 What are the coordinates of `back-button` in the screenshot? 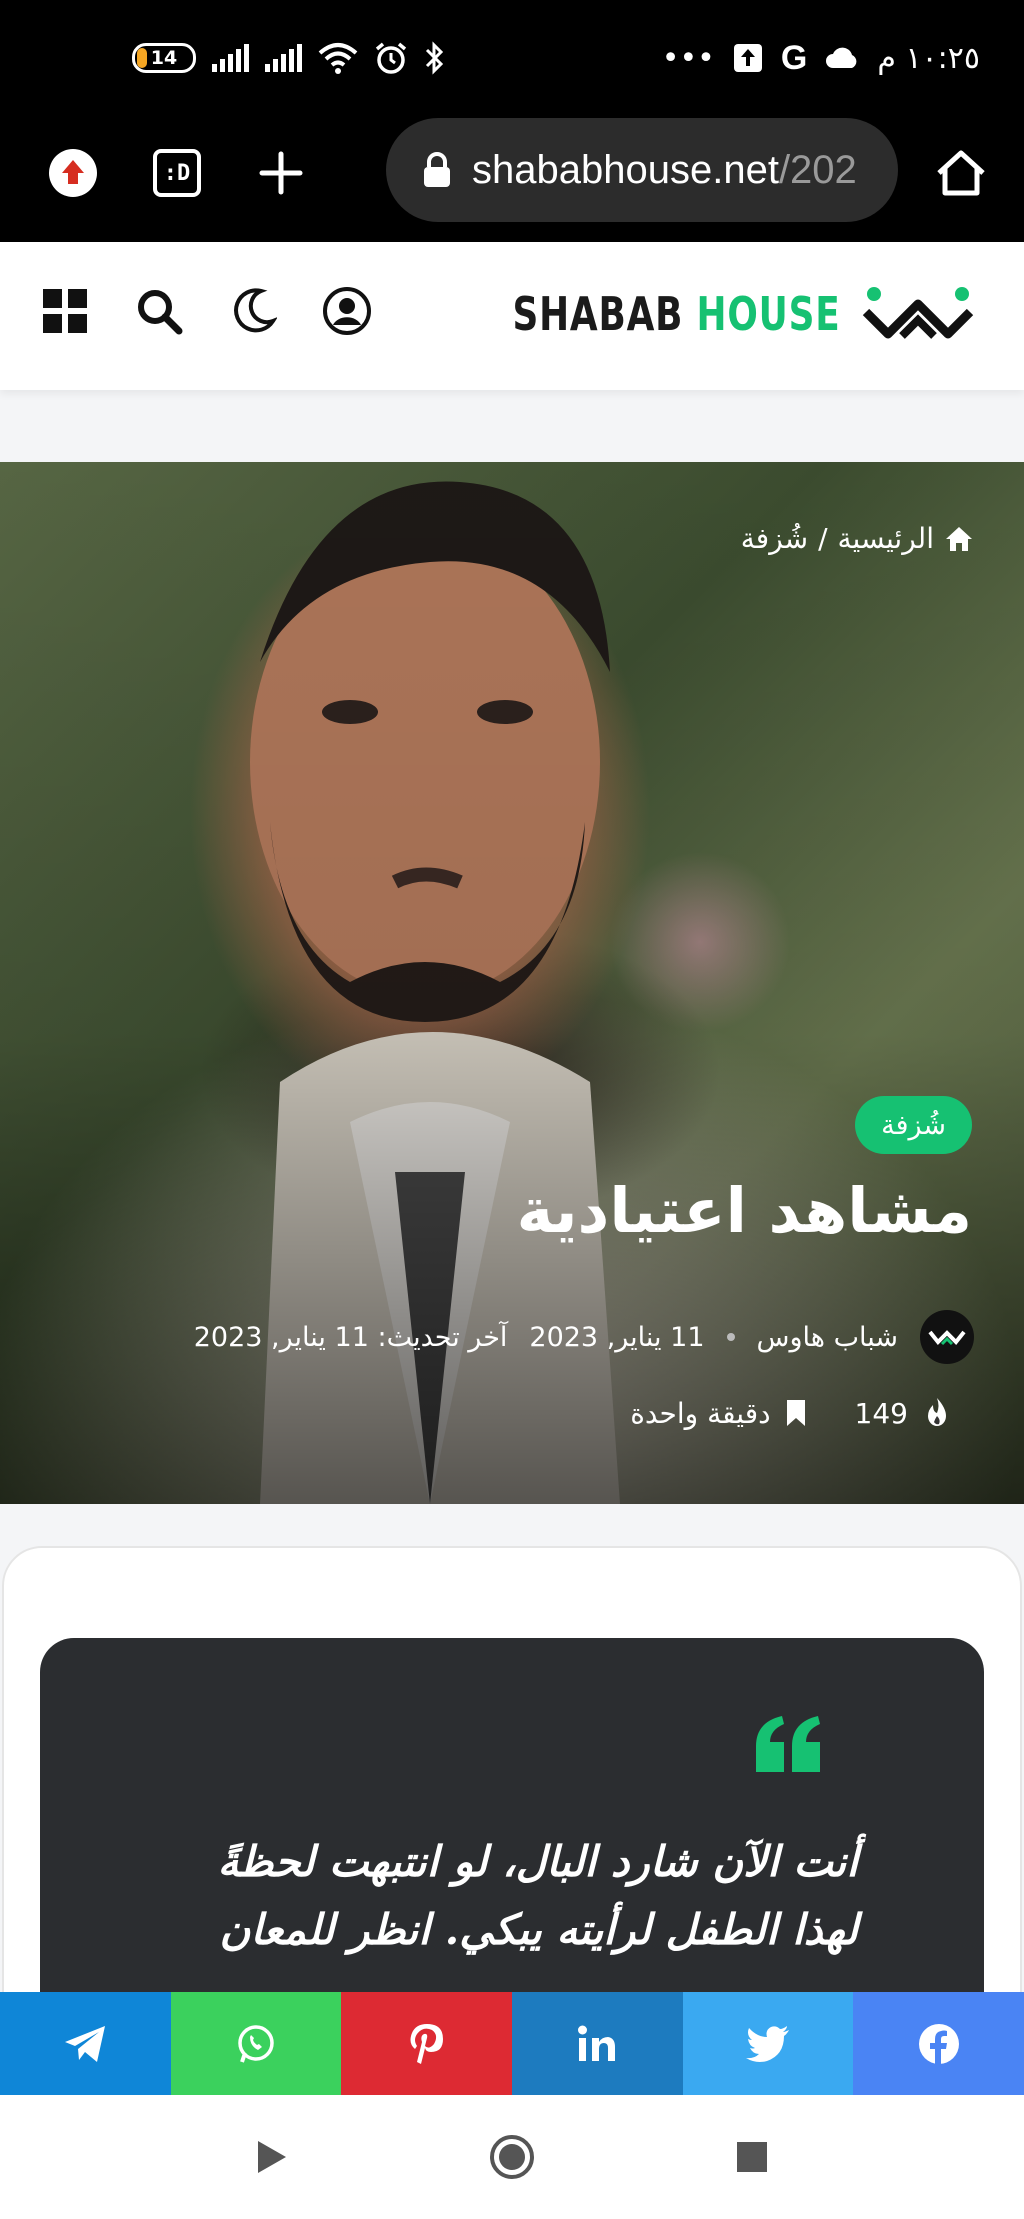 It's located at (272, 2157).